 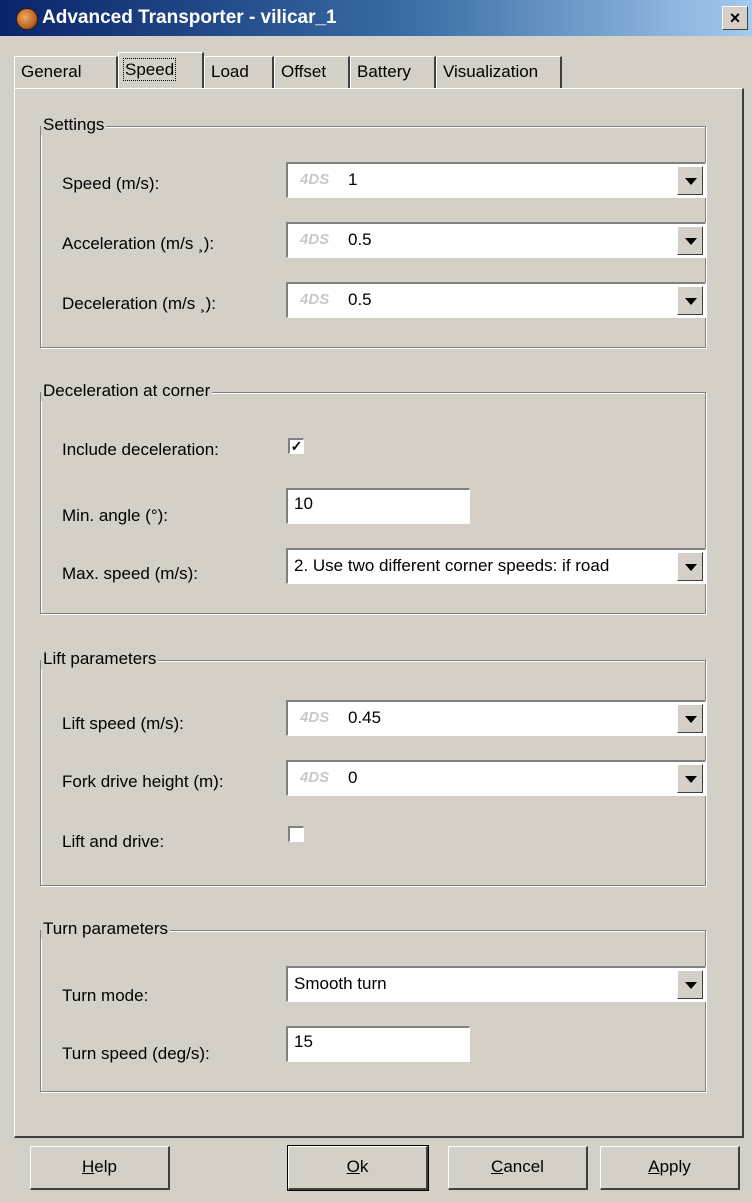 What do you see at coordinates (378, 1044) in the screenshot?
I see `turn-speed-input: 15` at bounding box center [378, 1044].